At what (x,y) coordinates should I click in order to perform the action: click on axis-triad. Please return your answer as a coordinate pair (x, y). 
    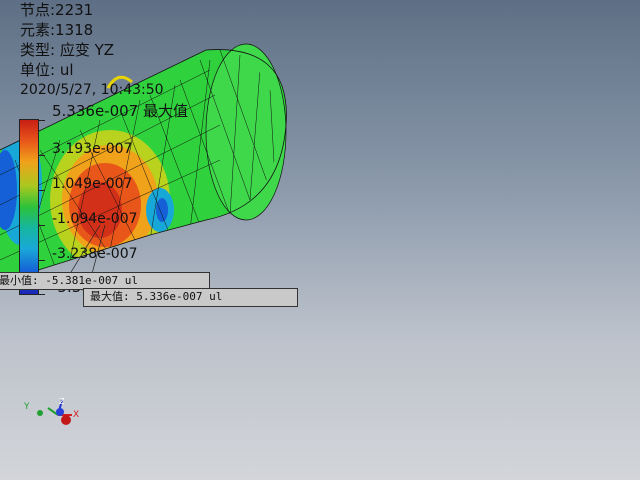
    Looking at the image, I should click on (54, 412).